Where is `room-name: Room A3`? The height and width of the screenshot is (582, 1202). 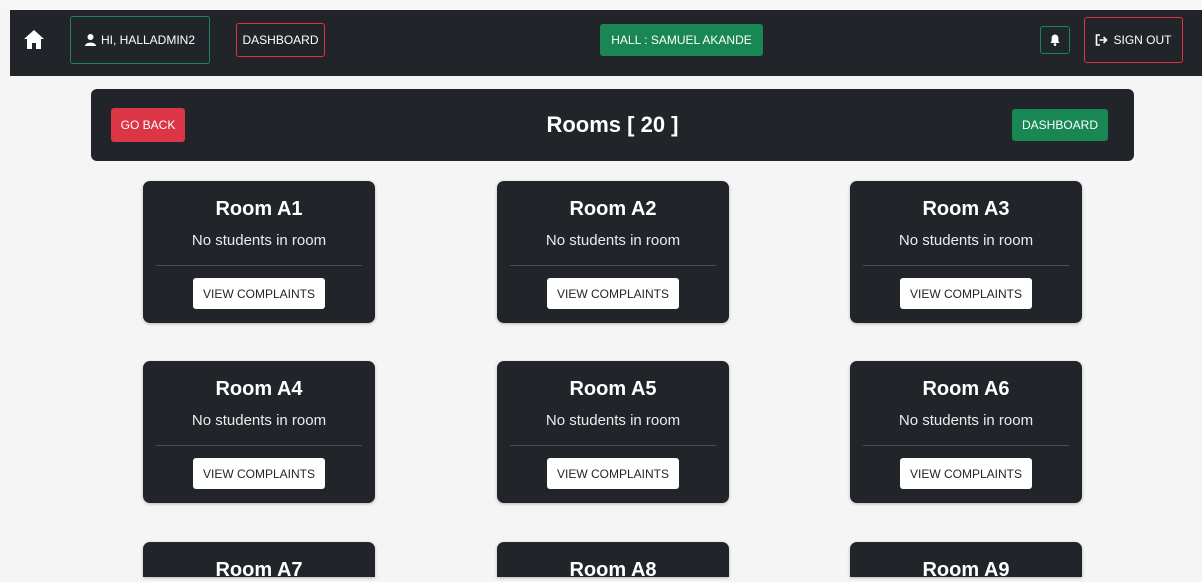 room-name: Room A3 is located at coordinates (966, 209).